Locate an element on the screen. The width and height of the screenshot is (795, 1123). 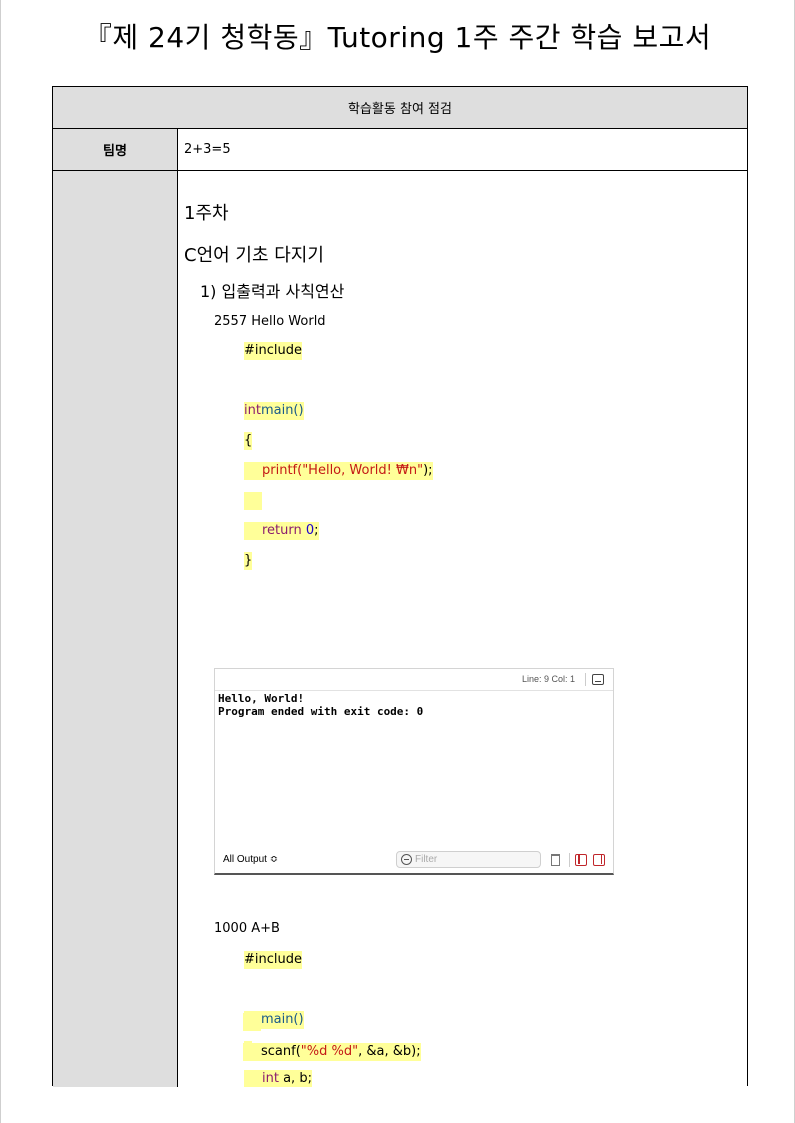
code-return: return is located at coordinates (282, 530).